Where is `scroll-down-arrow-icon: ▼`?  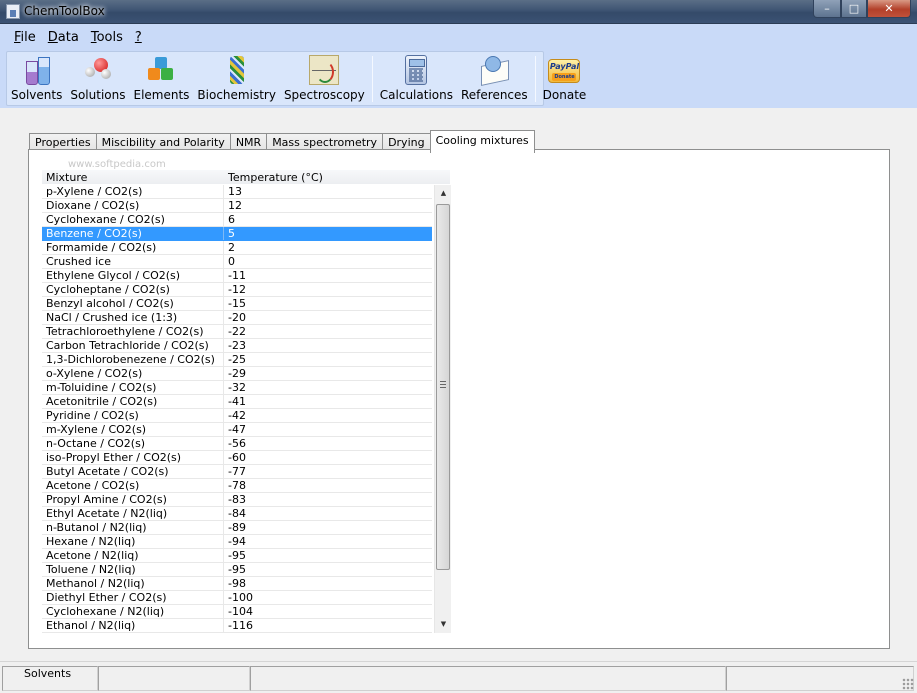 scroll-down-arrow-icon: ▼ is located at coordinates (443, 624).